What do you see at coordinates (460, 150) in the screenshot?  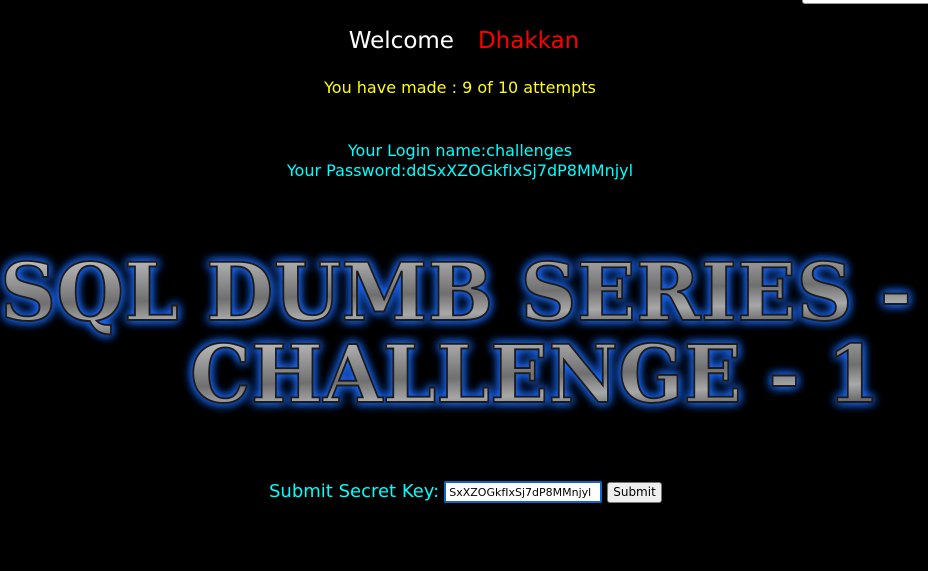 I see `login-name-line: Your Login name:challenges` at bounding box center [460, 150].